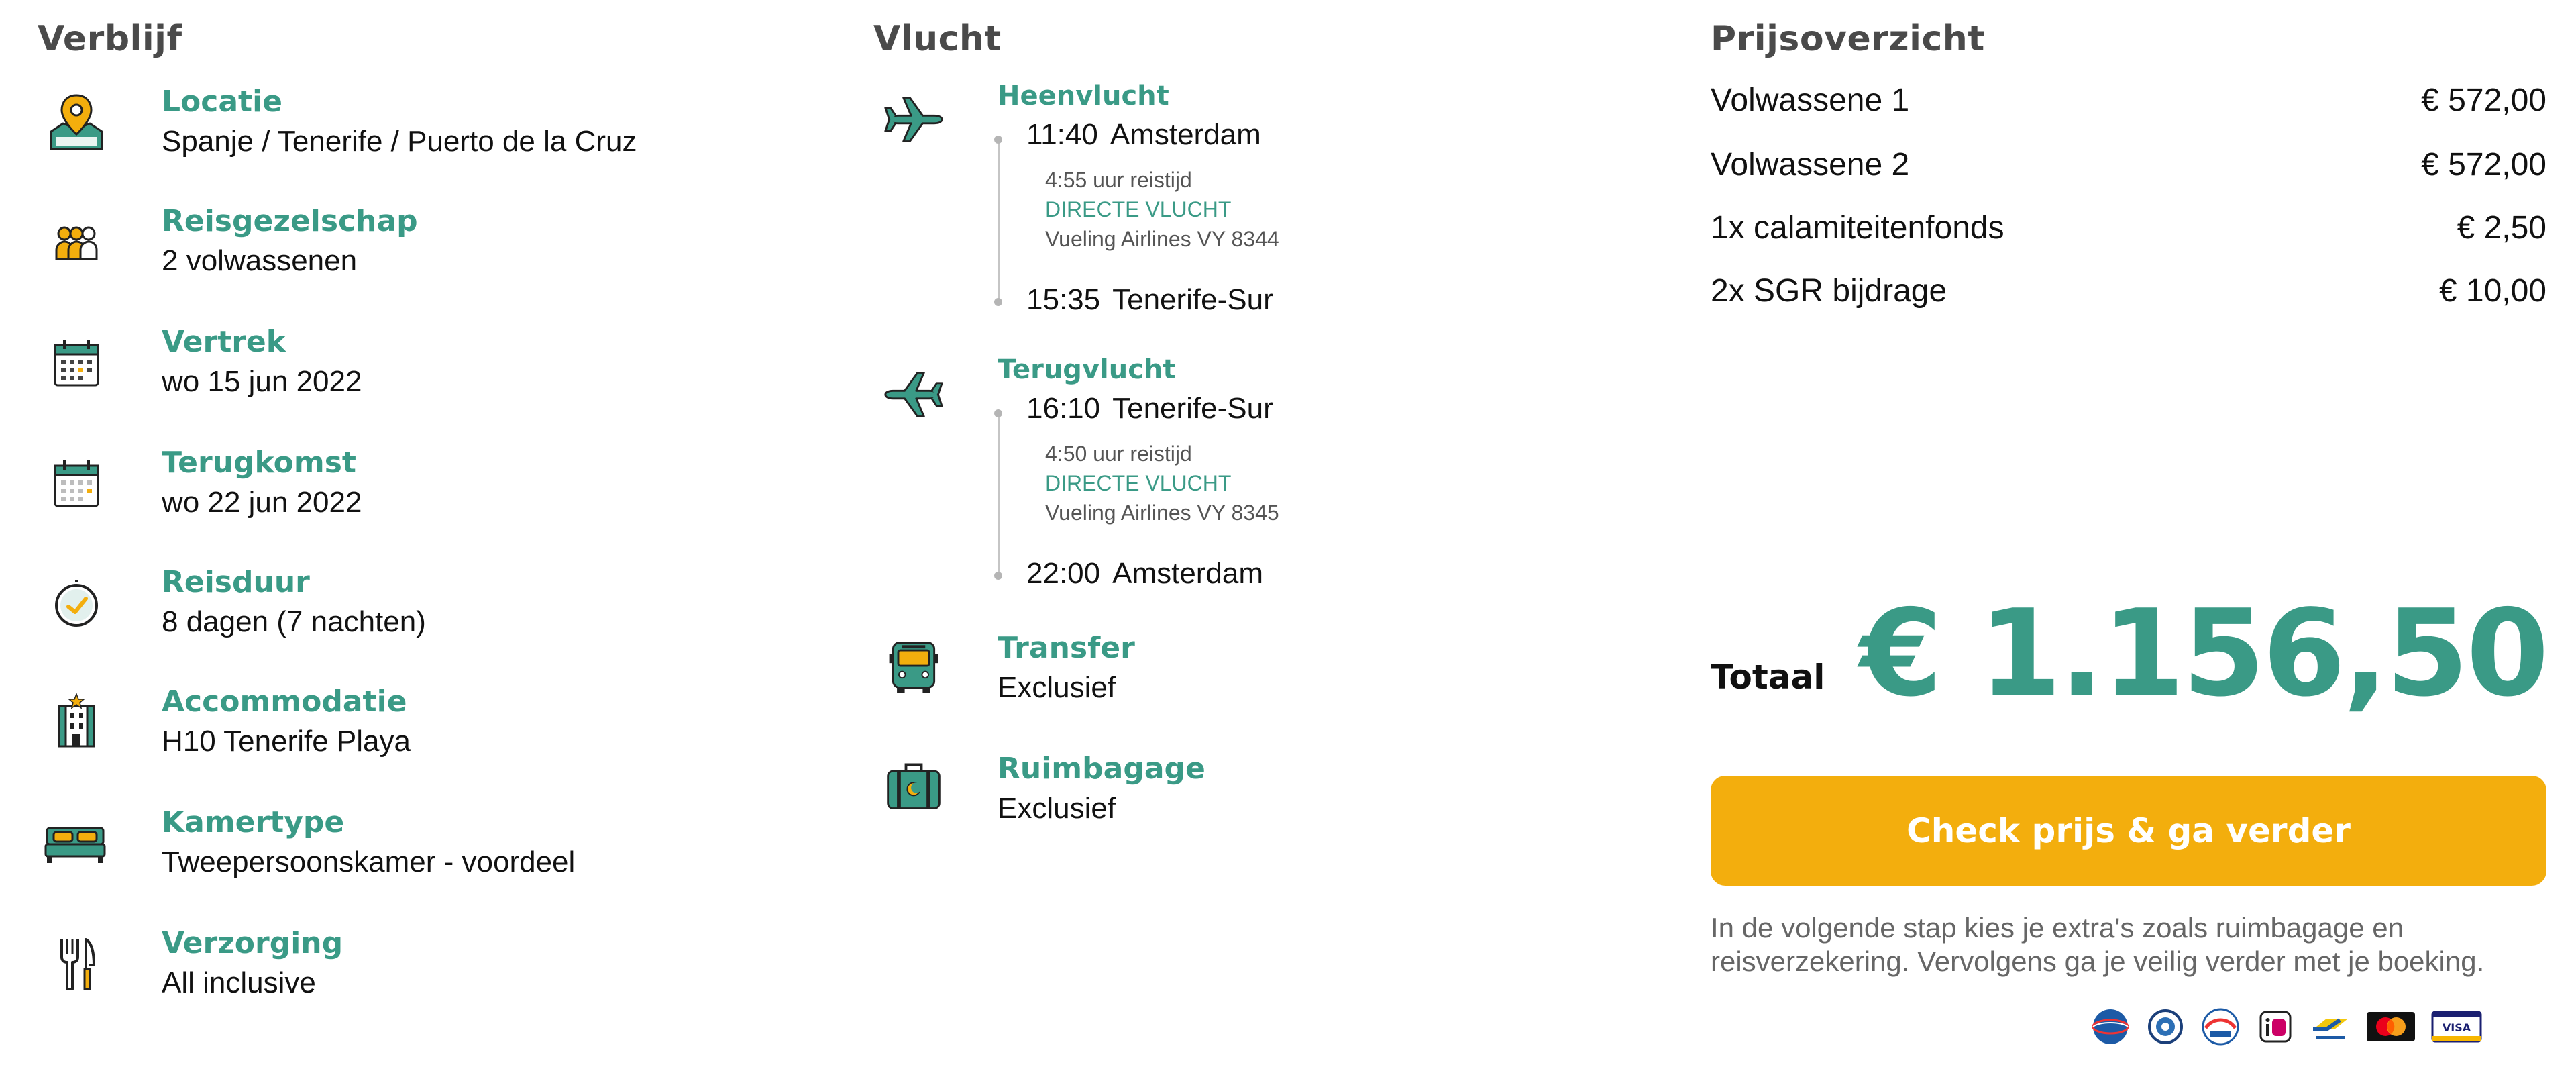 The height and width of the screenshot is (1067, 2576). I want to click on arrival-line: 15:35 Tenerife-Sur, so click(1149, 300).